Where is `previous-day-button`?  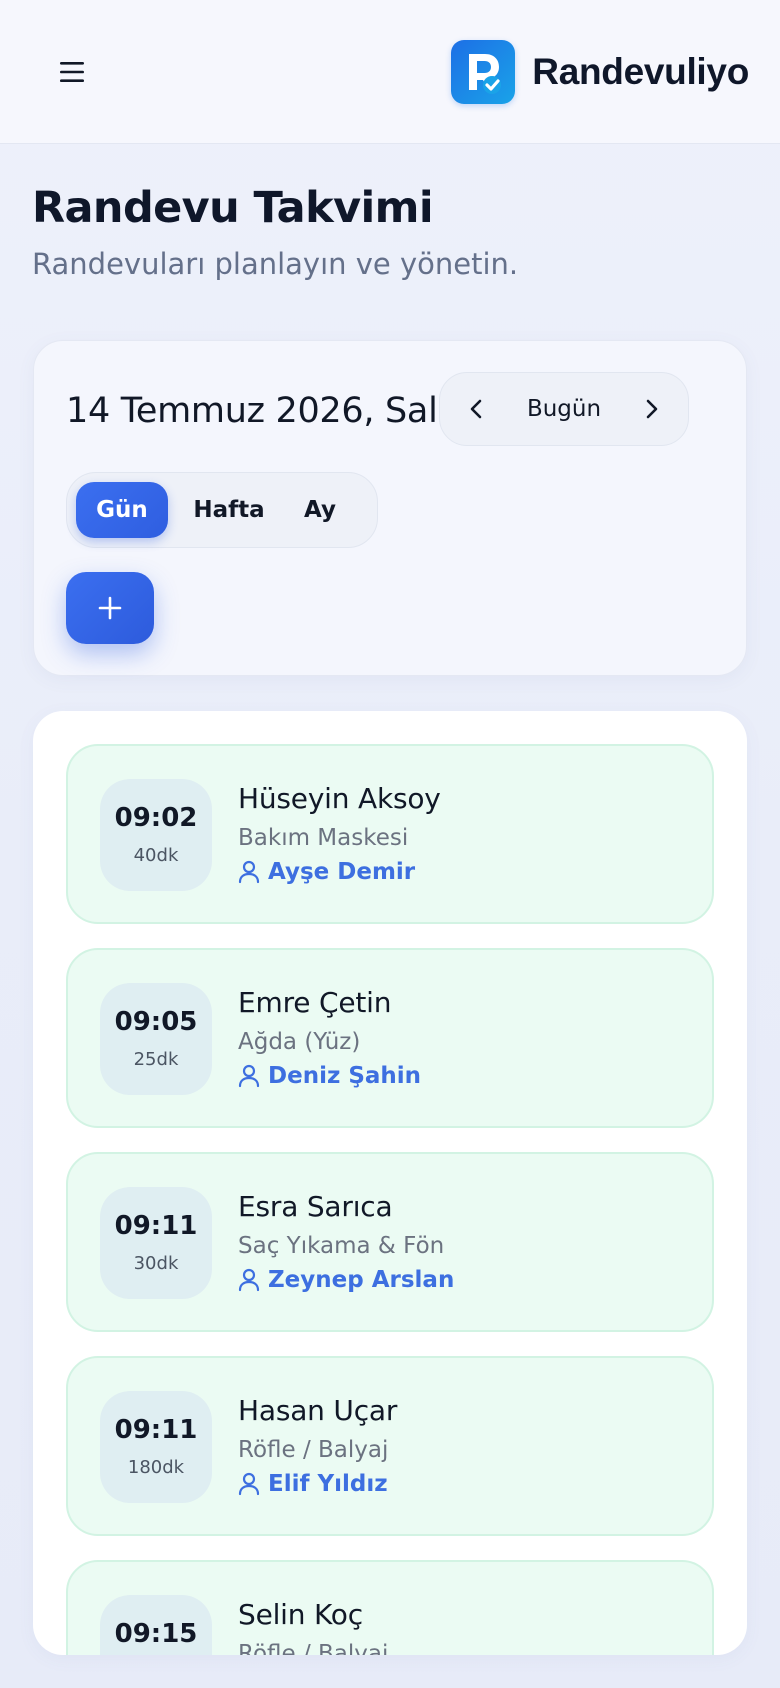
previous-day-button is located at coordinates (477, 409).